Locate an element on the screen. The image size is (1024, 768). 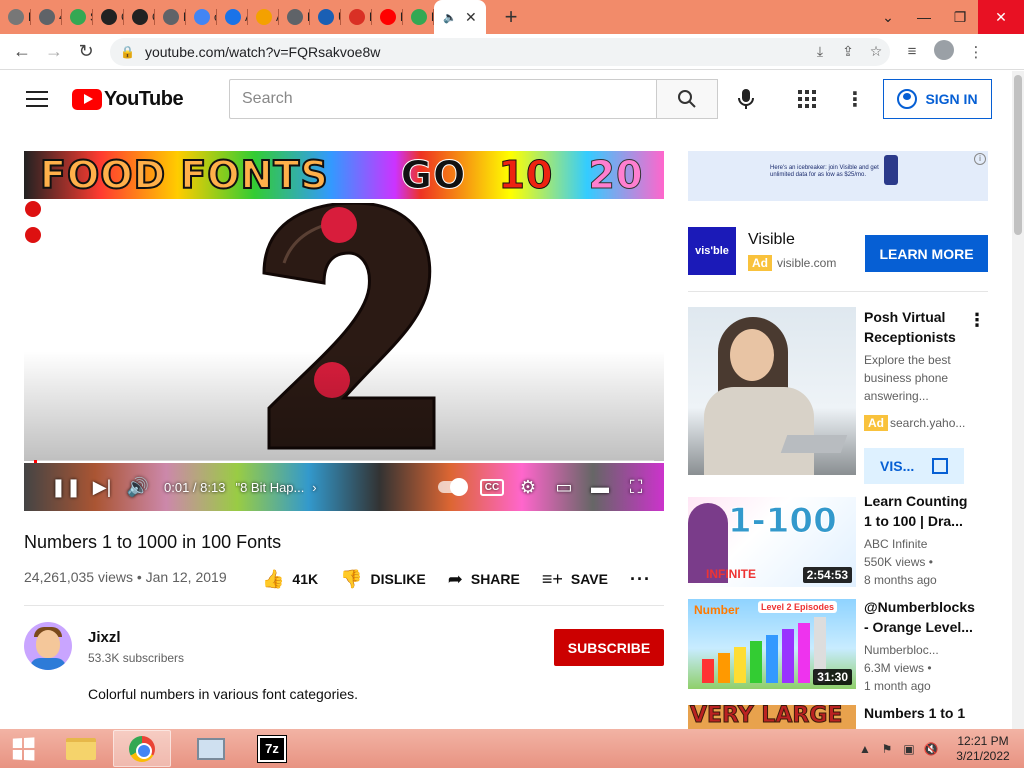
volume-icon: 🔊 is located at coordinates (138, 487).